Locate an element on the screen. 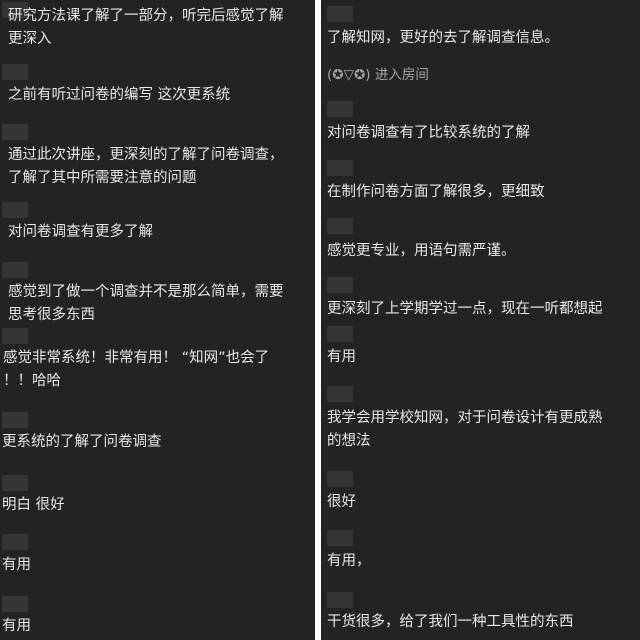 This screenshot has width=640, height=640. message-line: 更深入 is located at coordinates (30, 39).